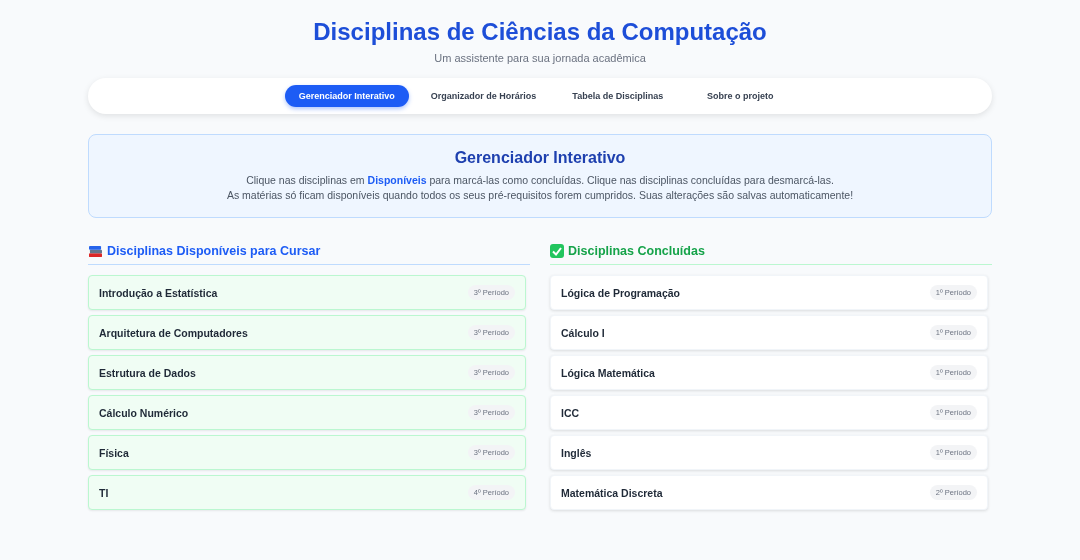 Image resolution: width=1080 pixels, height=560 pixels. What do you see at coordinates (540, 58) in the screenshot?
I see `page-subtitle: Um assistente para sua jornada acadêmica` at bounding box center [540, 58].